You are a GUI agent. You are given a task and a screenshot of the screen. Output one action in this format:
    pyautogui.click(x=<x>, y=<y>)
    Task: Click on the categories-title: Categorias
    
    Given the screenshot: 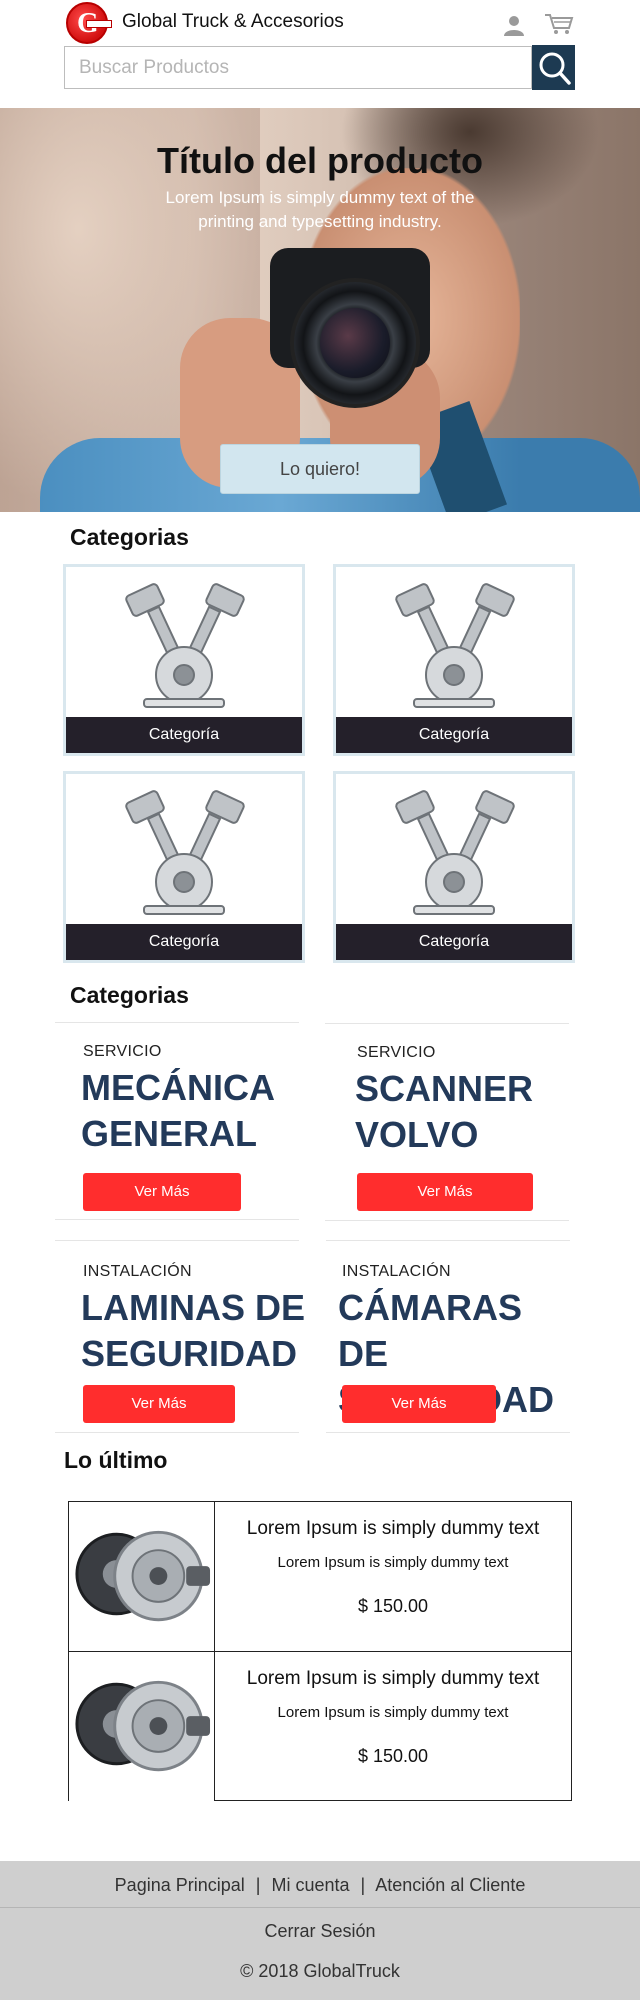 What is the action you would take?
    pyautogui.click(x=129, y=537)
    